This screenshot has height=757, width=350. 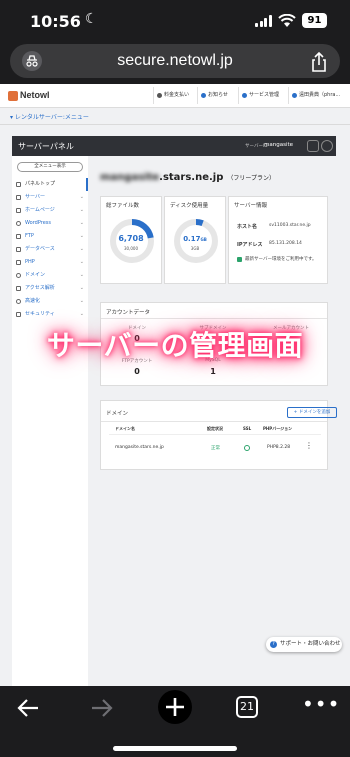 What do you see at coordinates (35, 95) in the screenshot?
I see `site-logo: Netowl` at bounding box center [35, 95].